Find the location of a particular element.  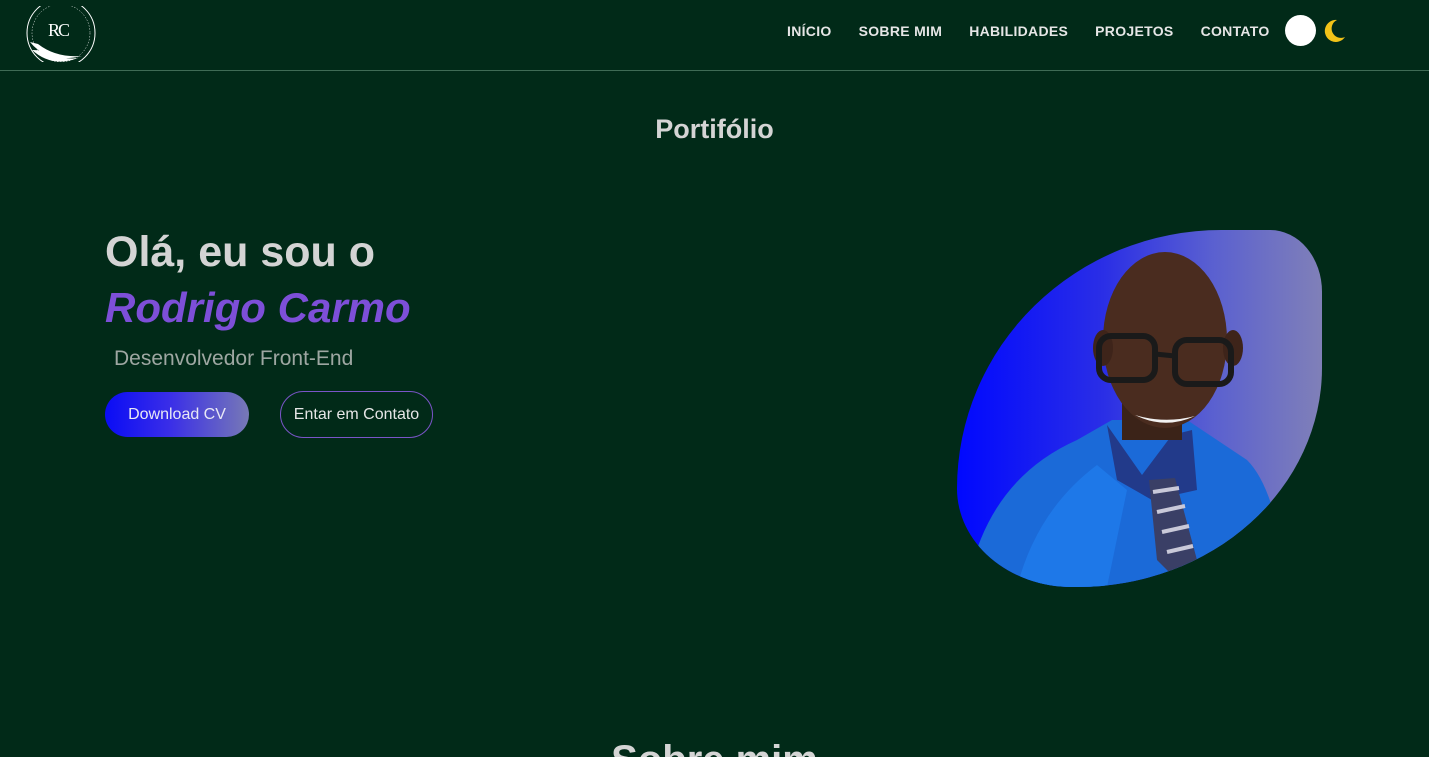

nav-sobre-mim: SOBRE MIM is located at coordinates (901, 31).